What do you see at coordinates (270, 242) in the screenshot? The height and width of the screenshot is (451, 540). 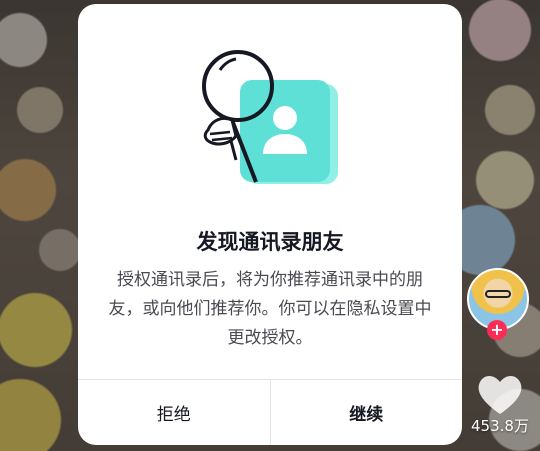 I see `dialog-title: 发现通讯录朋友` at bounding box center [270, 242].